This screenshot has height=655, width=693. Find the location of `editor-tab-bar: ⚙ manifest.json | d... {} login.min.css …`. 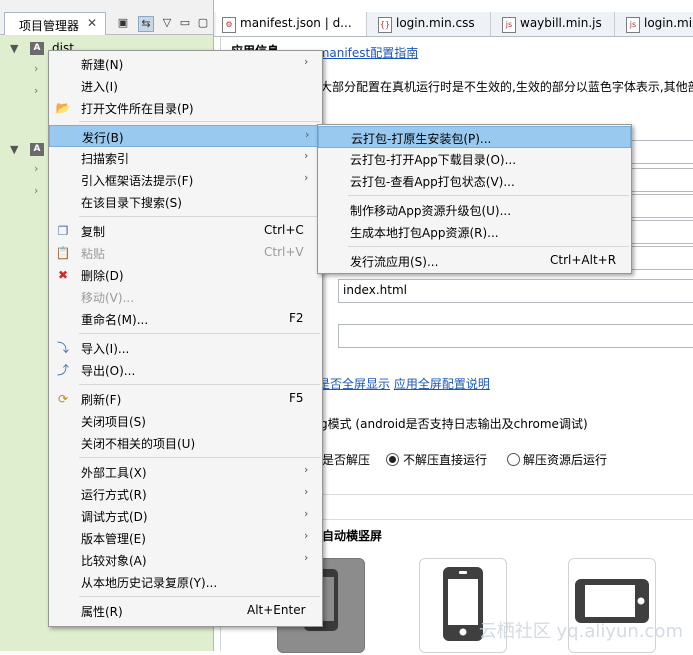

editor-tab-bar: ⚙ manifest.json | d... {} login.min.css … is located at coordinates (453, 24).